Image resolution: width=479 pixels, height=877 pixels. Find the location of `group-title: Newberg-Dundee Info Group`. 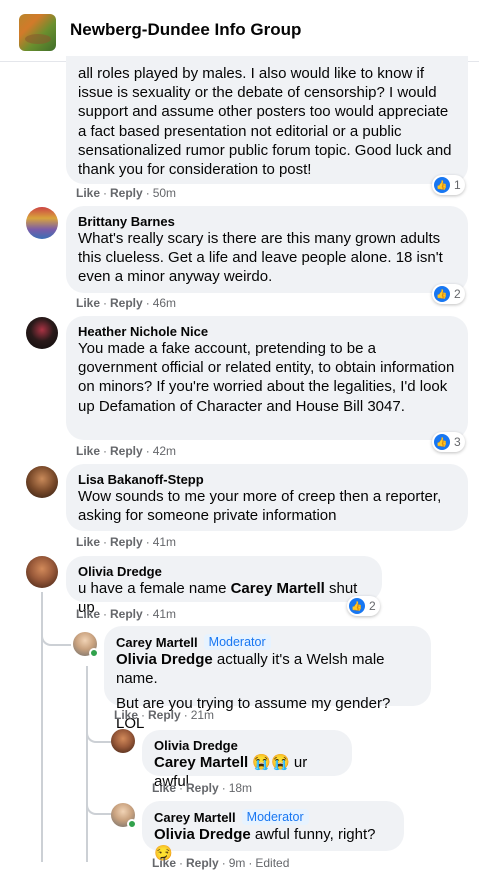

group-title: Newberg-Dundee Info Group is located at coordinates (185, 30).